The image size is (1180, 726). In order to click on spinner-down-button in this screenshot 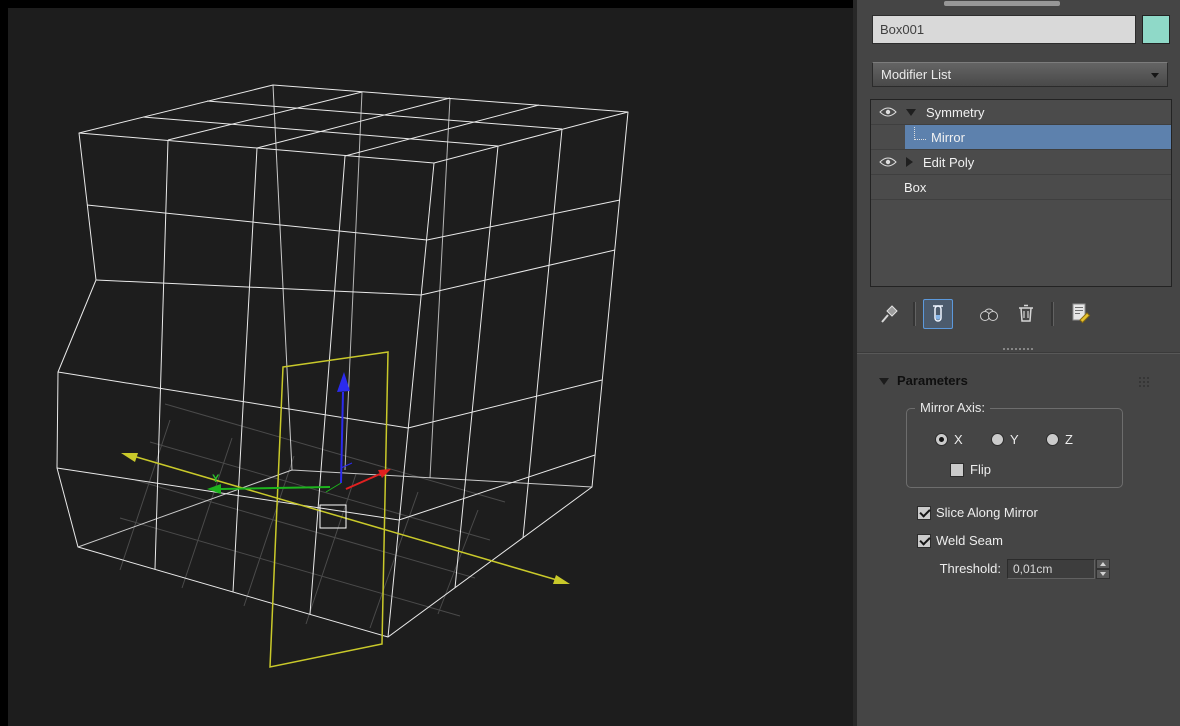, I will do `click(1103, 574)`.